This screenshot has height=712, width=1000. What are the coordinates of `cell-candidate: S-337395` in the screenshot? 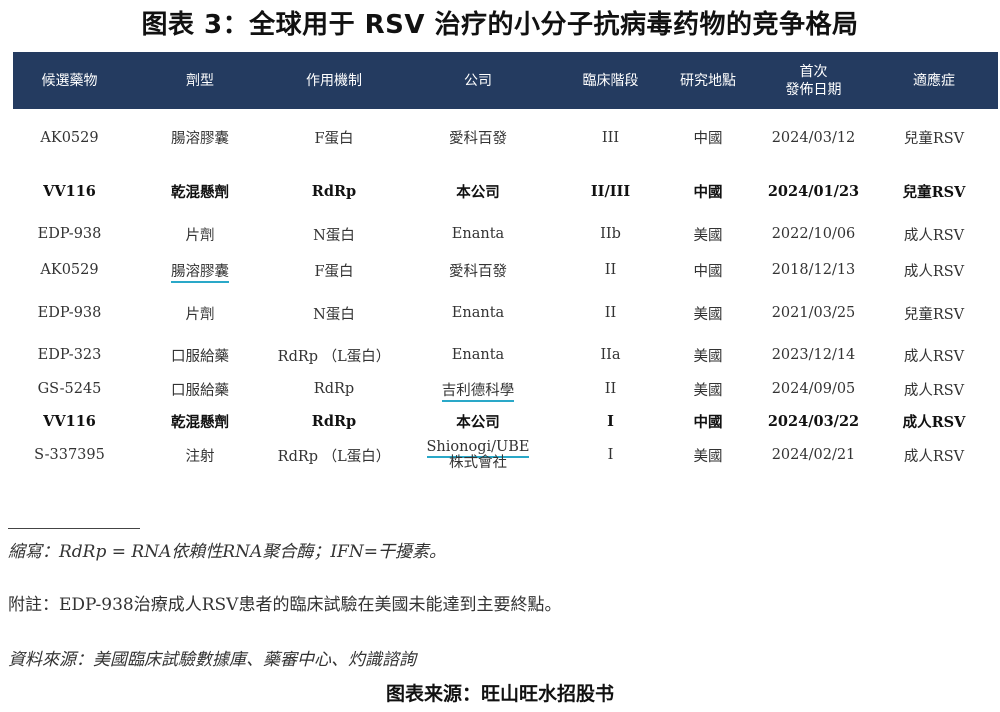 It's located at (69, 455).